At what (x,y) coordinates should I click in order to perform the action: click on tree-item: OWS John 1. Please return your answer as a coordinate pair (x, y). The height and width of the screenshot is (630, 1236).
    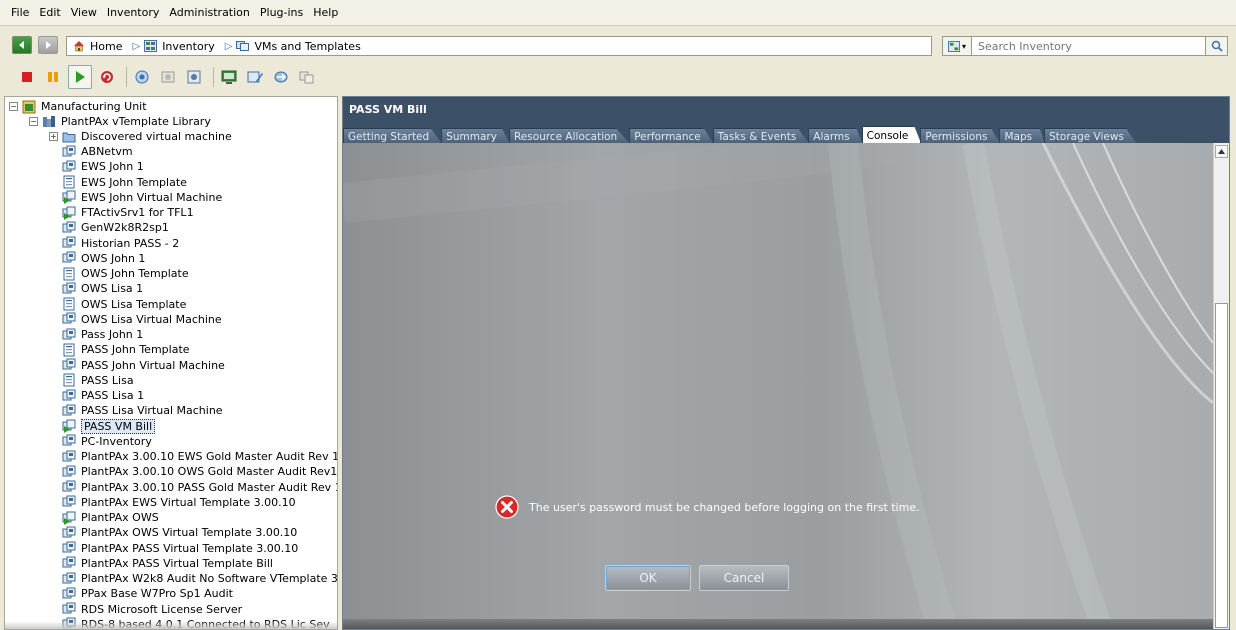
    Looking at the image, I should click on (103, 258).